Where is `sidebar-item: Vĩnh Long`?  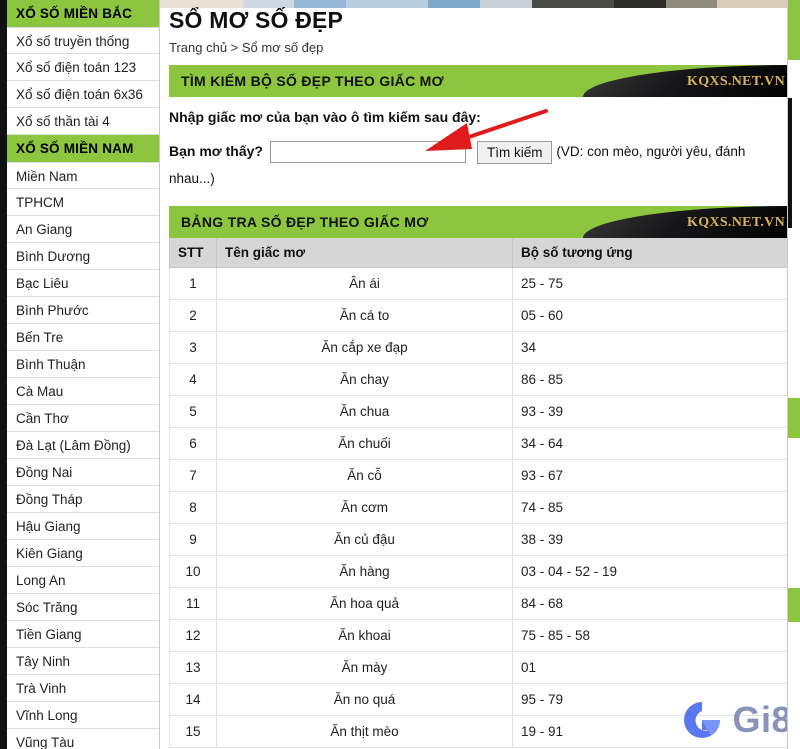 sidebar-item: Vĩnh Long is located at coordinates (83, 715).